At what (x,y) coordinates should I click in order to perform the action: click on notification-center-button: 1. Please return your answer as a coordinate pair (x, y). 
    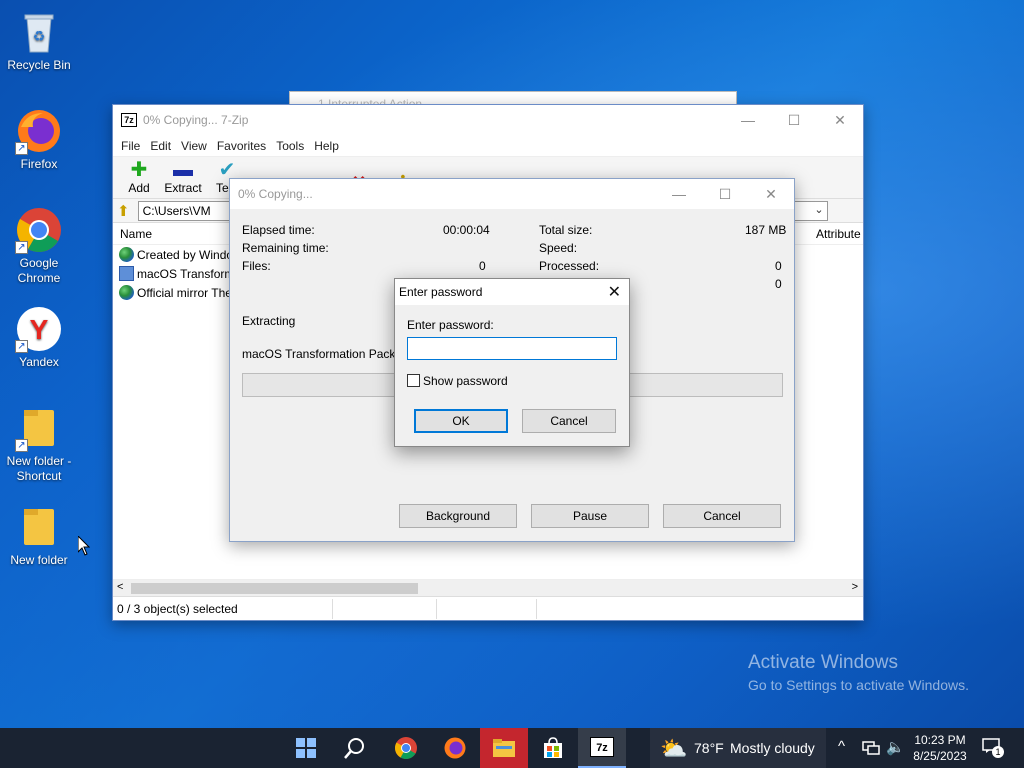
    Looking at the image, I should click on (993, 748).